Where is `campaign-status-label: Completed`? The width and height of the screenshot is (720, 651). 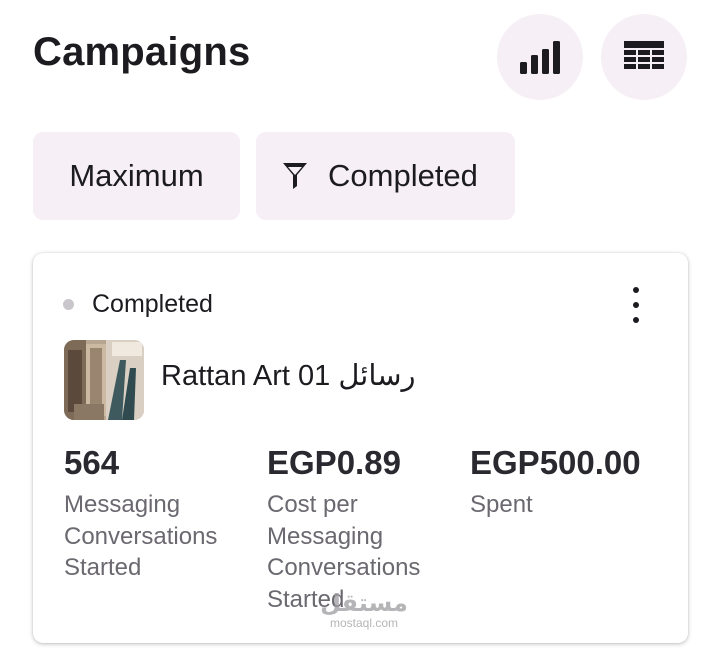
campaign-status-label: Completed is located at coordinates (152, 304).